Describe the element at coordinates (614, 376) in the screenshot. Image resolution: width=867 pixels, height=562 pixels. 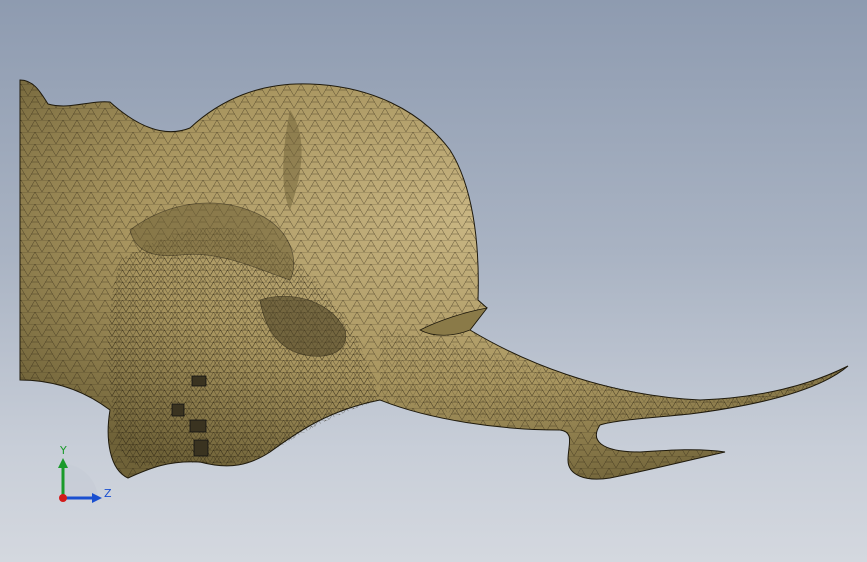
I see `tusk-detail-region` at that location.